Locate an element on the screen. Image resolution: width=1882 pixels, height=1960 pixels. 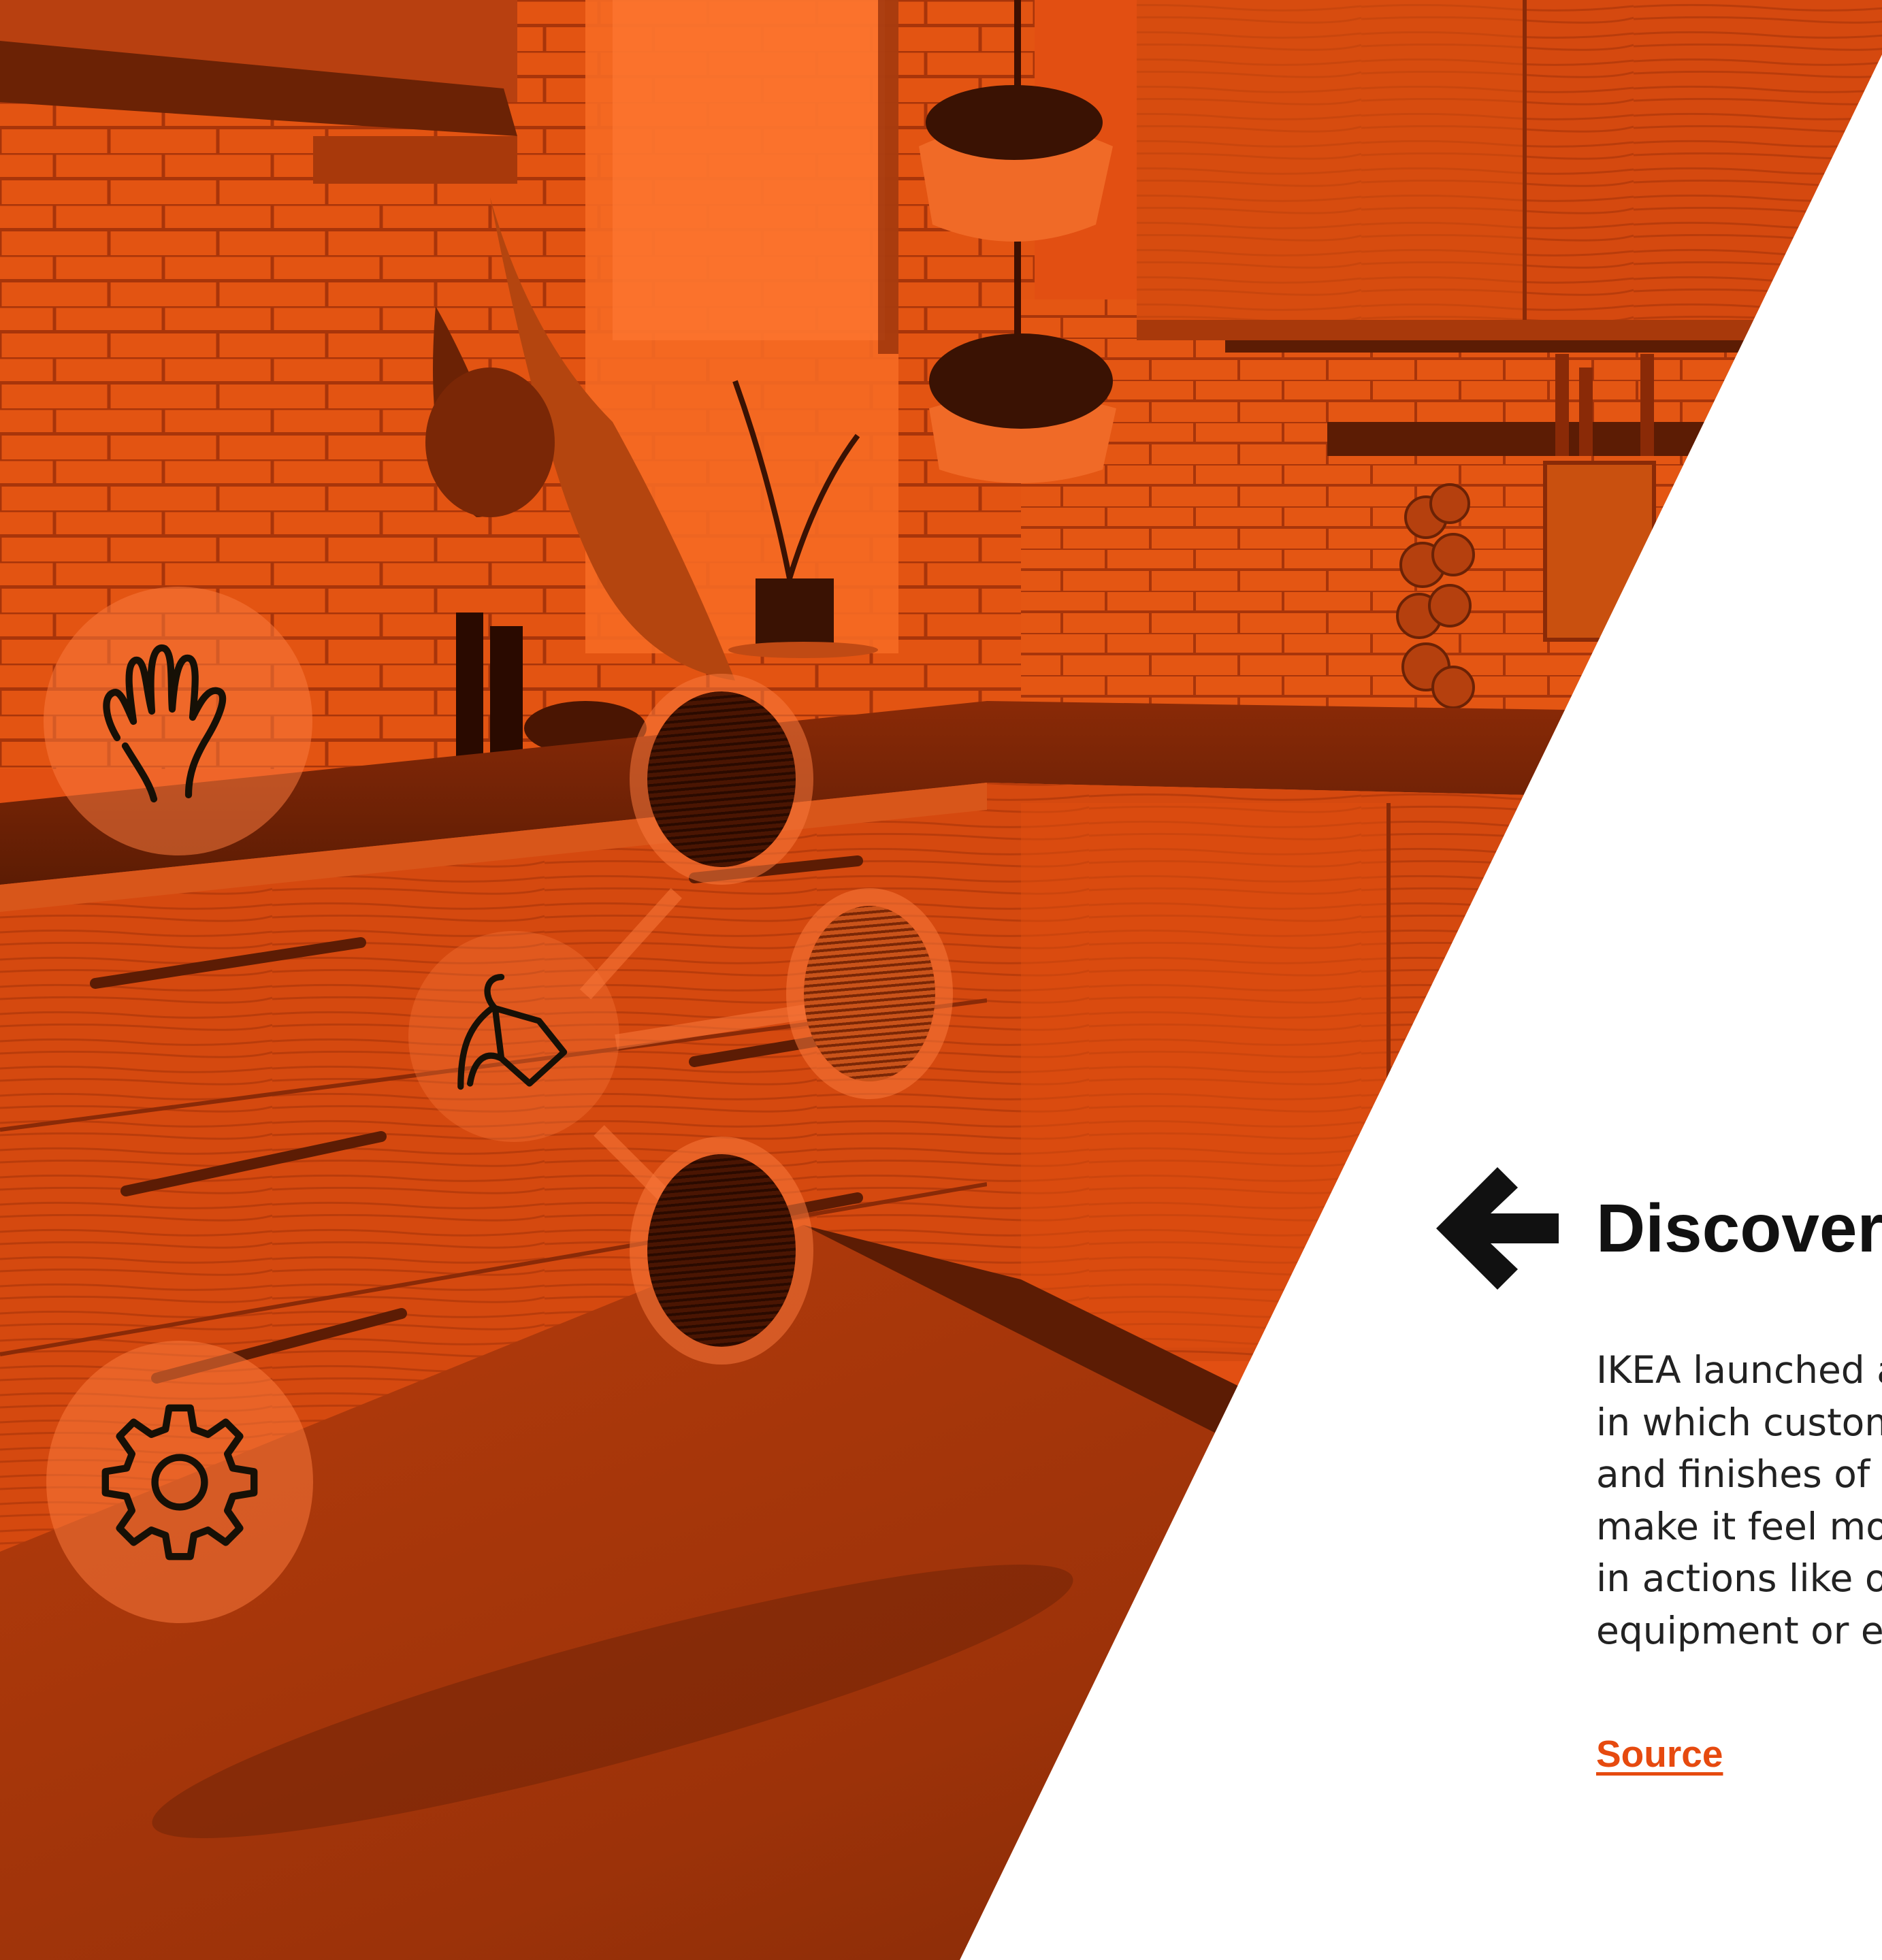
back-arrow-button is located at coordinates (1497, 1228).